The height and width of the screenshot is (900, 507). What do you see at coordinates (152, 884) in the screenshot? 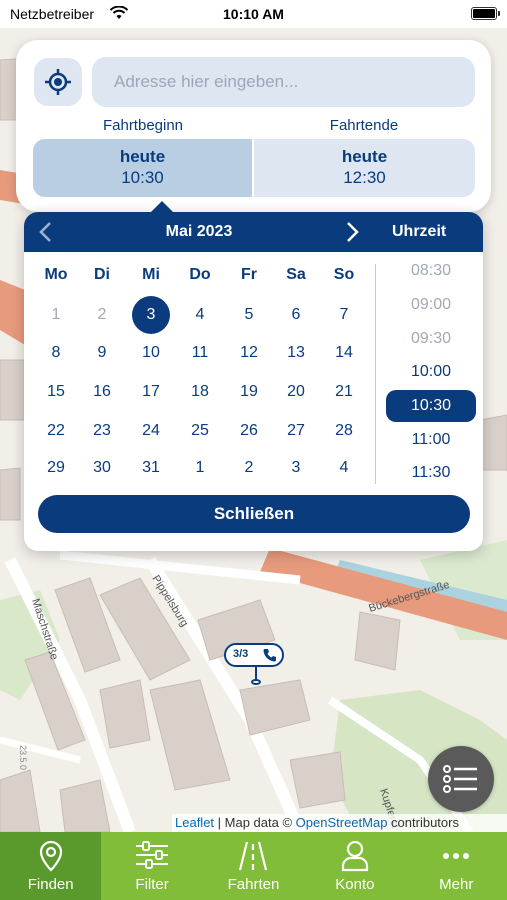
I see `nav-label: Filter` at bounding box center [152, 884].